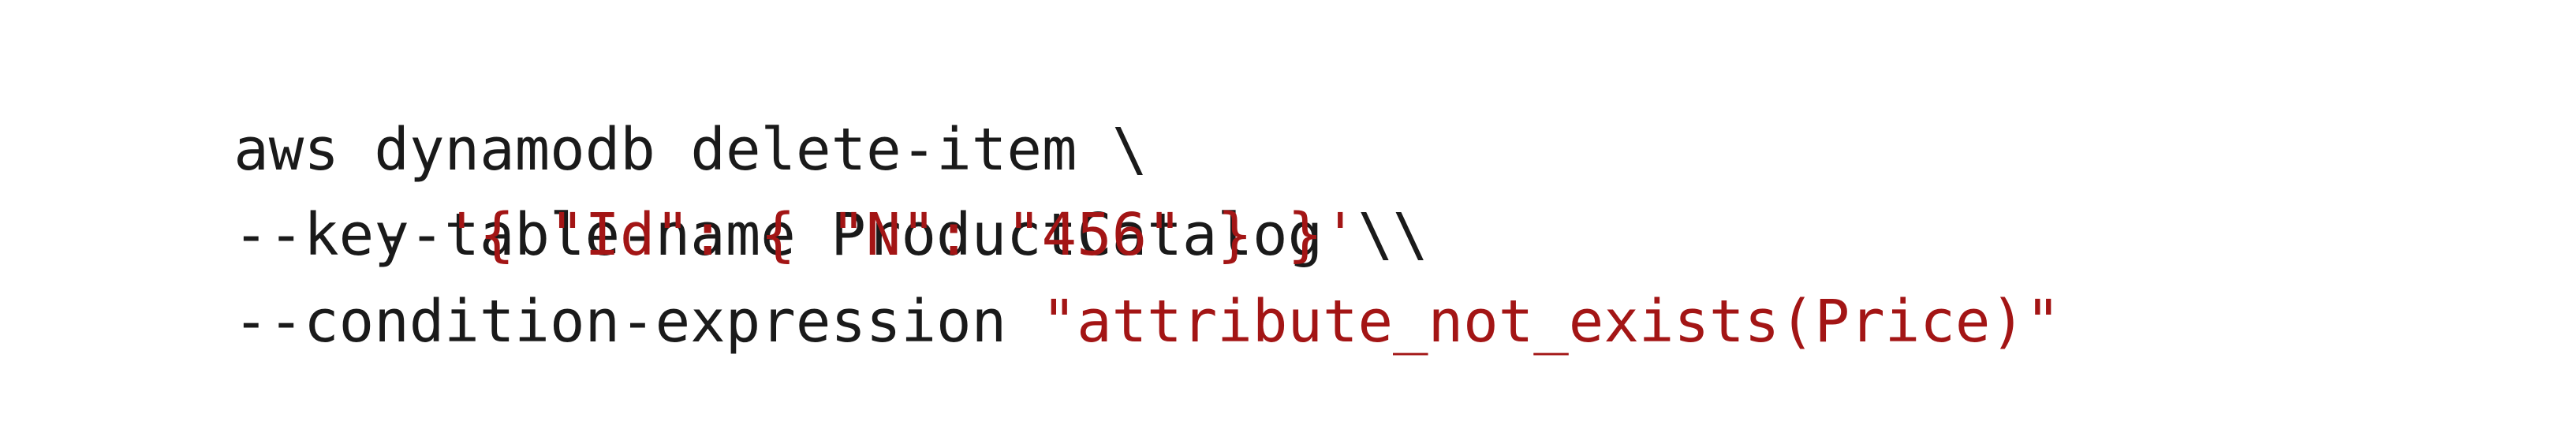  What do you see at coordinates (1410, 235) in the screenshot?
I see `line-continuation: \` at bounding box center [1410, 235].